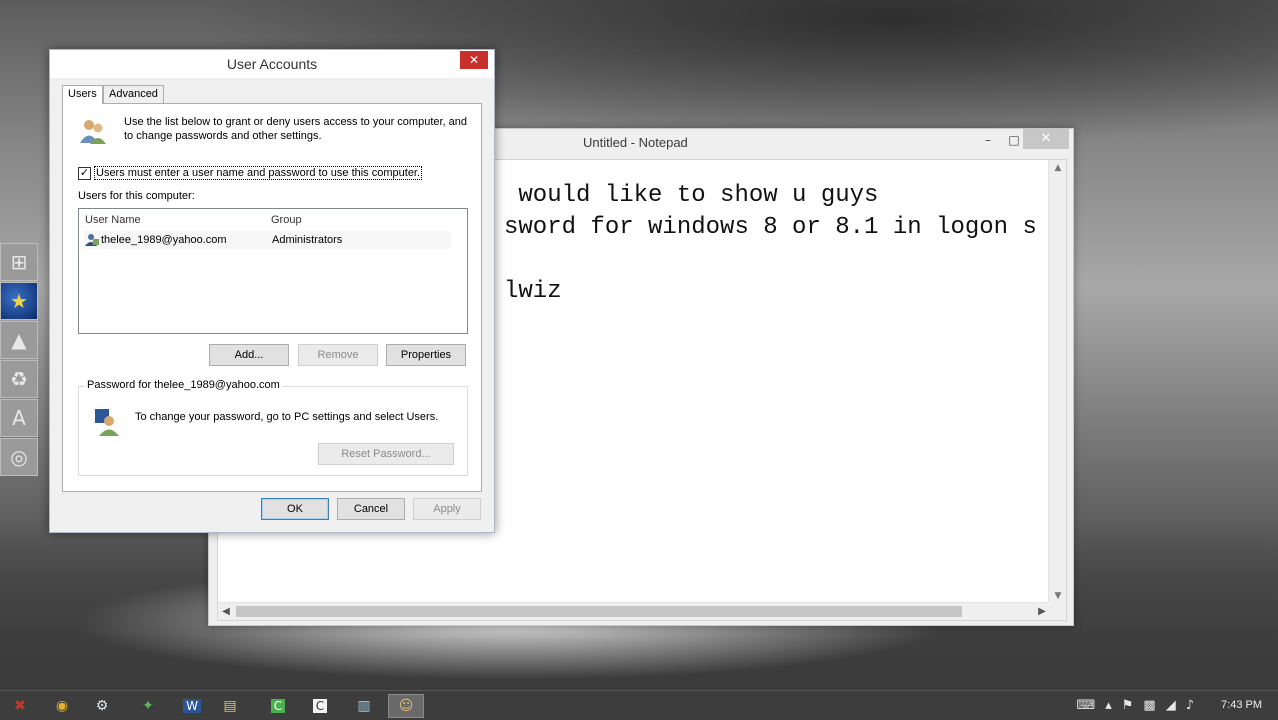 The height and width of the screenshot is (720, 1278). I want to click on notepad-line, so click(770, 260).